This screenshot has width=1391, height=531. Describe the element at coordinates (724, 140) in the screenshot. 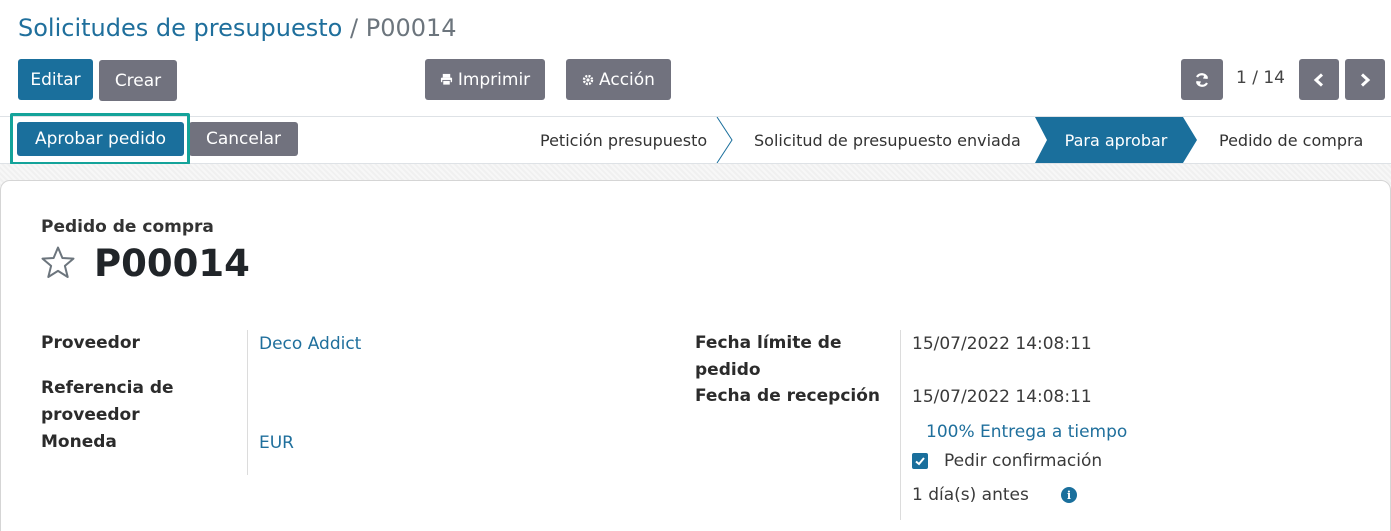

I see `stage-arrow-divider` at that location.